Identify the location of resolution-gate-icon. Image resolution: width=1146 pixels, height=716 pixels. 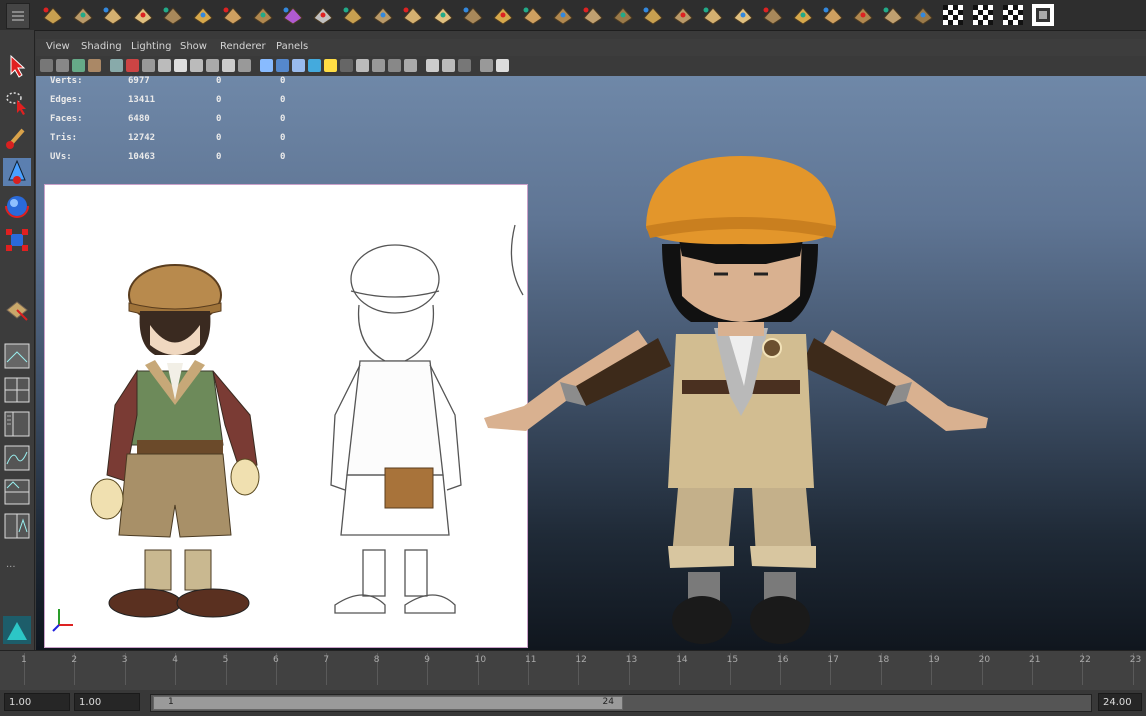
(180, 65).